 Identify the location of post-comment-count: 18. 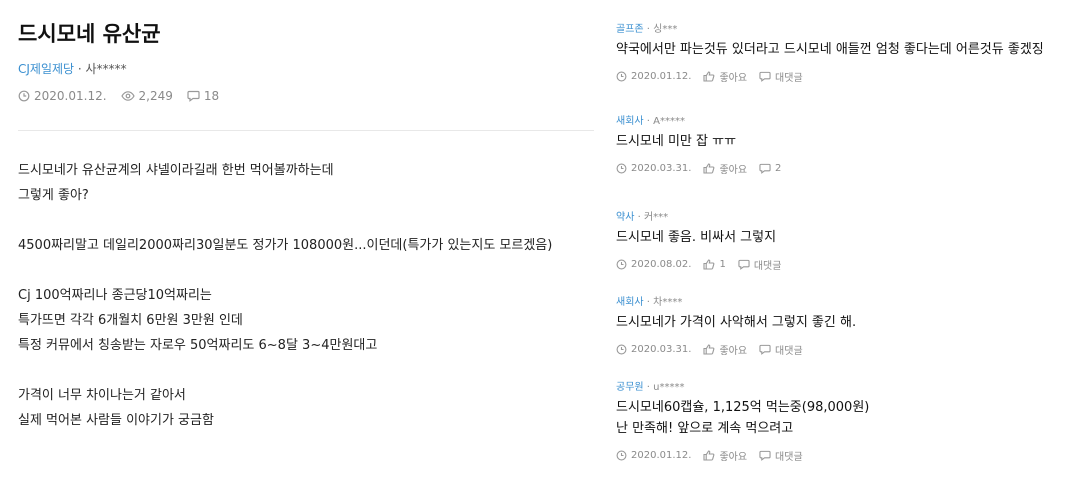
(203, 96).